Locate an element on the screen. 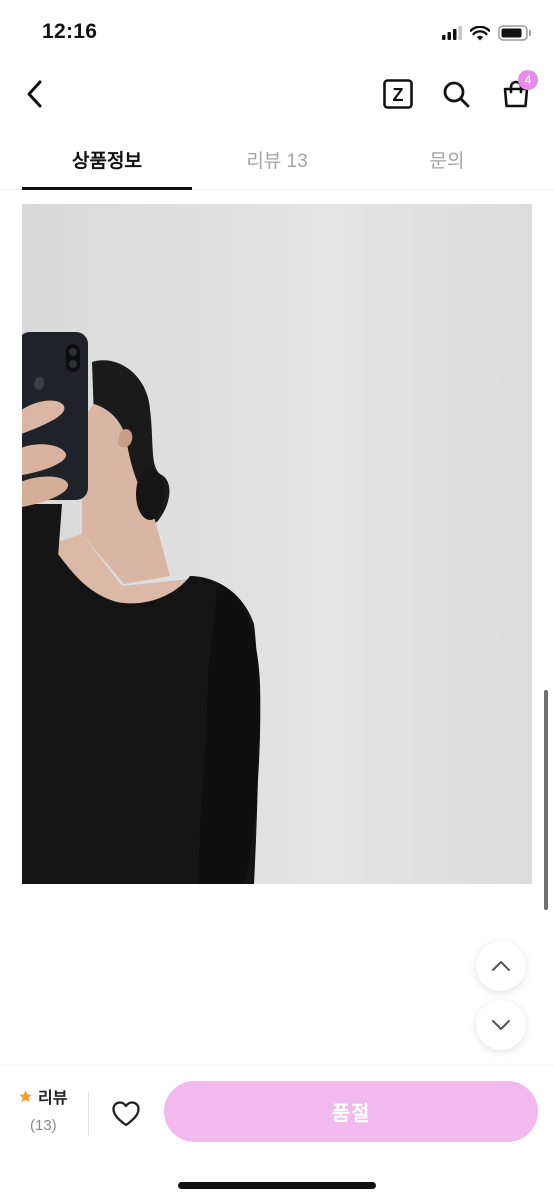 The image size is (554, 1200). wishlist-button is located at coordinates (126, 1114).